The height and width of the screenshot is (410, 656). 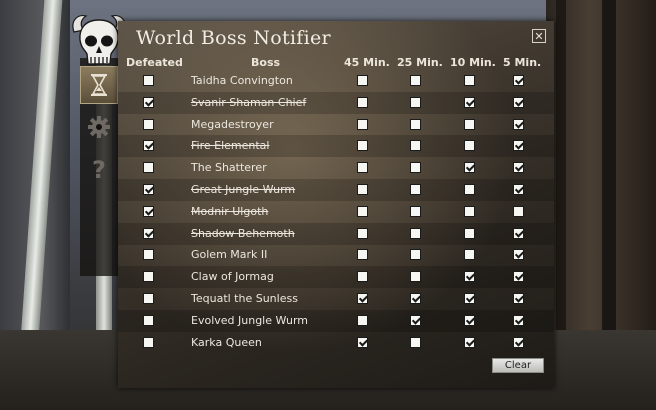 What do you see at coordinates (243, 189) in the screenshot?
I see `boss-name: Great Jungle Wurm` at bounding box center [243, 189].